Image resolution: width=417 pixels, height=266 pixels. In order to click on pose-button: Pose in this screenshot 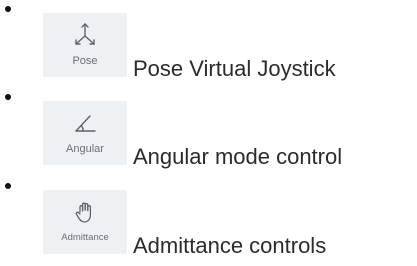, I will do `click(85, 45)`.